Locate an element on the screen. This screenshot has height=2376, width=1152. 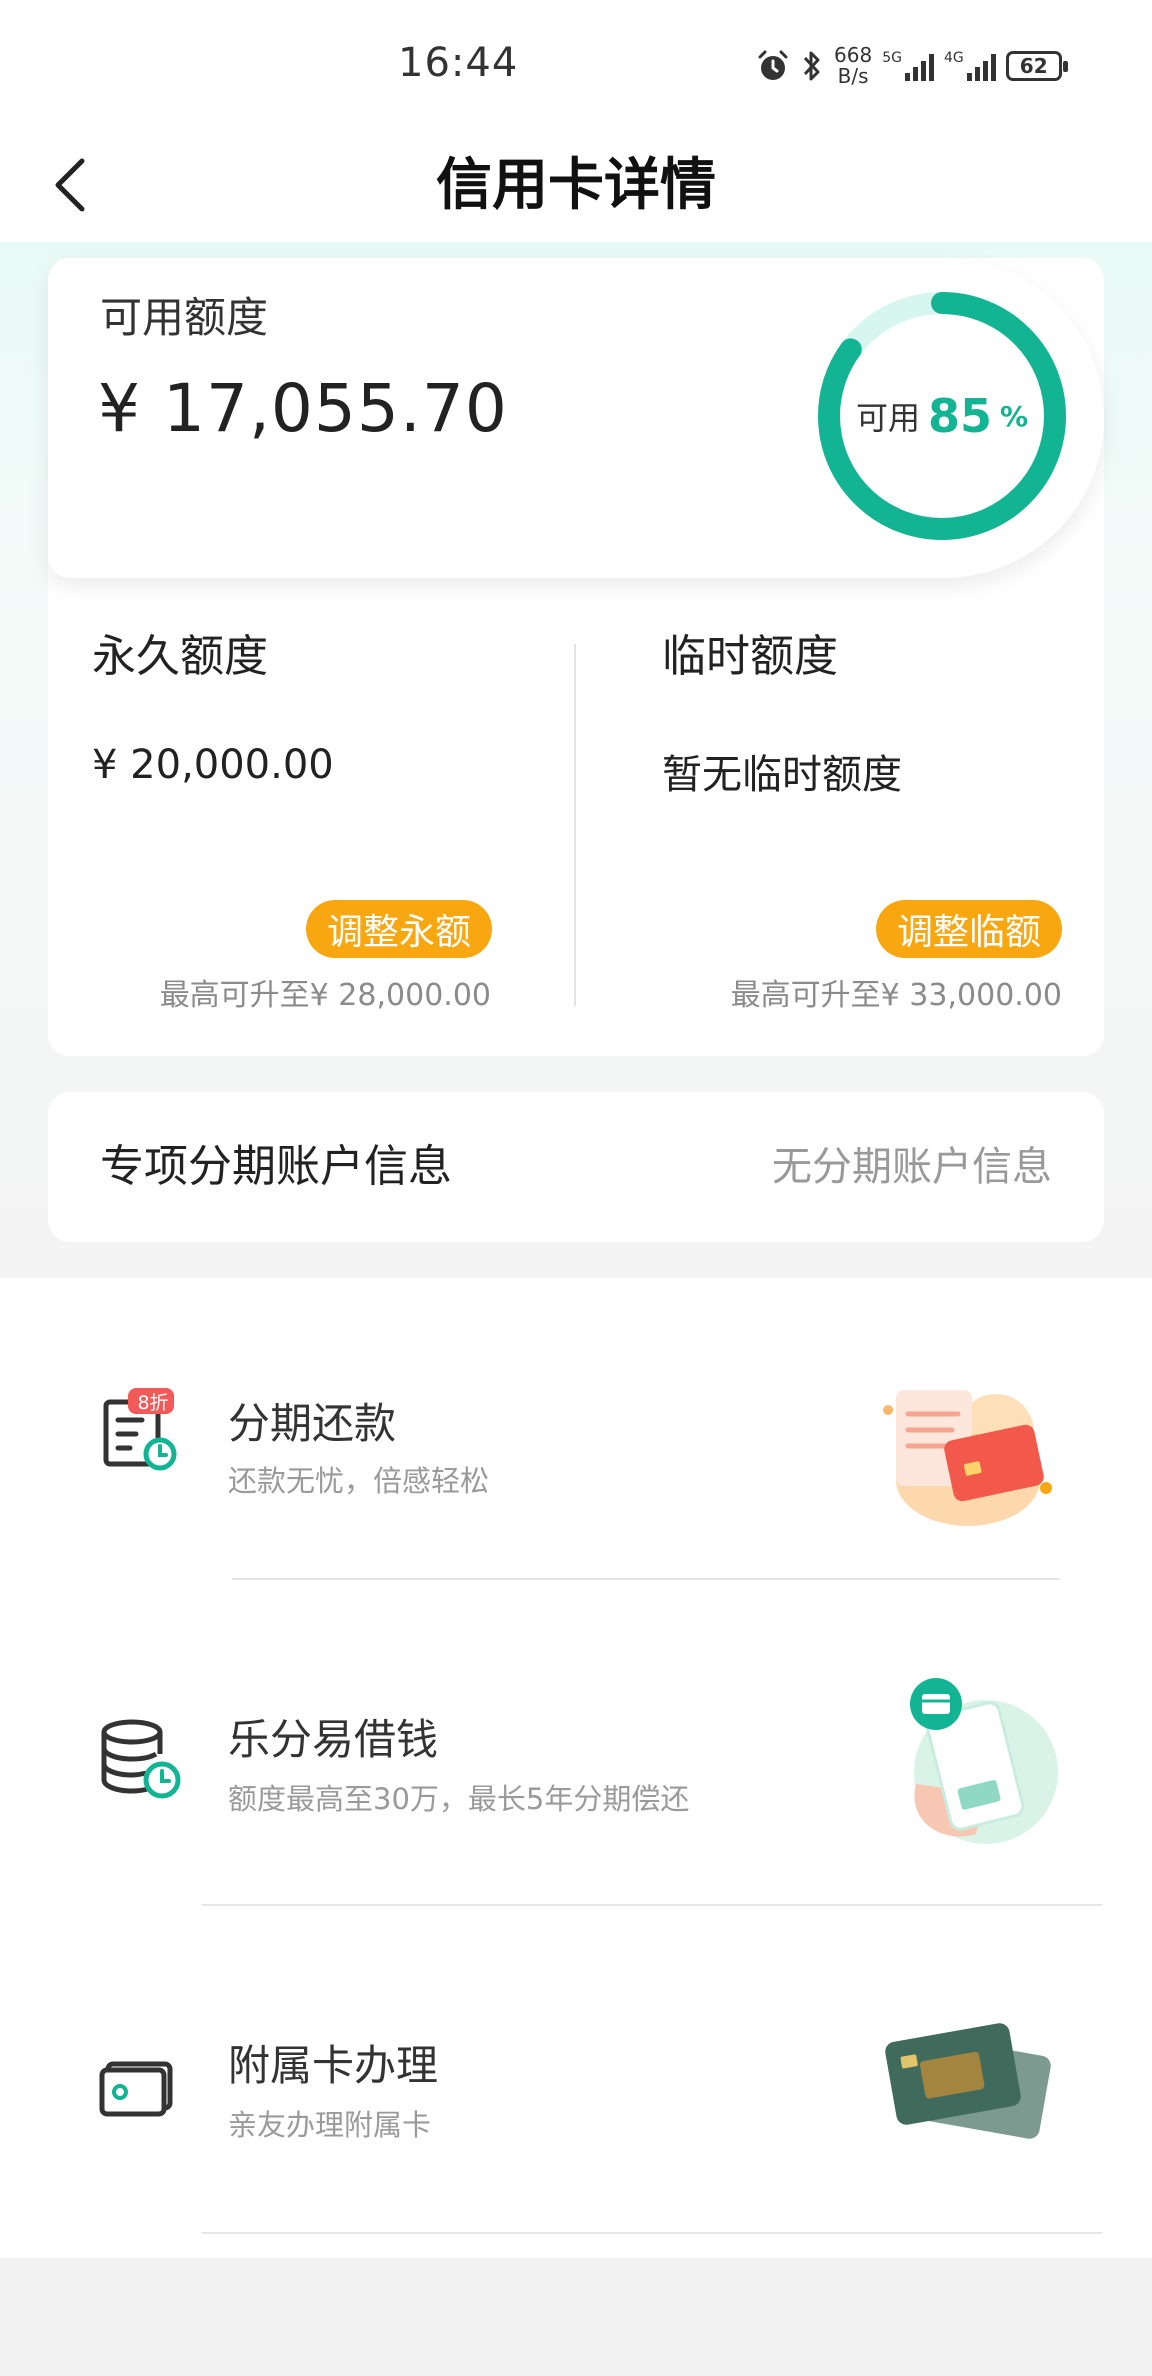
status-icons: 668 B/s 5G 4G 62 is located at coordinates (912, 66).